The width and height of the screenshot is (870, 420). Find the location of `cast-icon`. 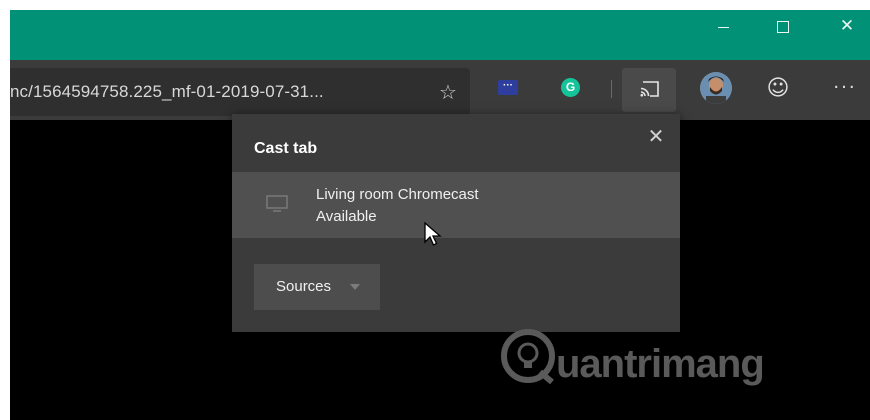

cast-icon is located at coordinates (649, 89).